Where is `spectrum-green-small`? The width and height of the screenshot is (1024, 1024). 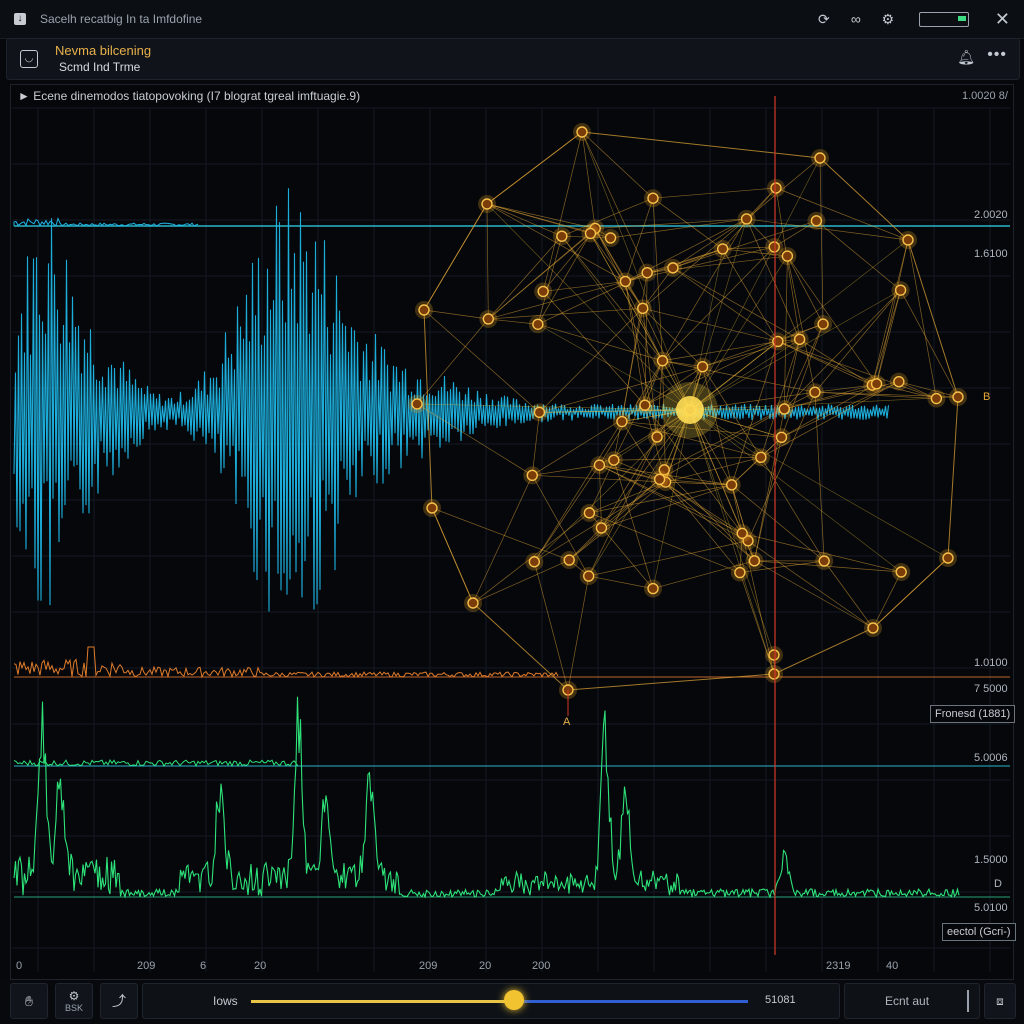 spectrum-green-small is located at coordinates (156, 763).